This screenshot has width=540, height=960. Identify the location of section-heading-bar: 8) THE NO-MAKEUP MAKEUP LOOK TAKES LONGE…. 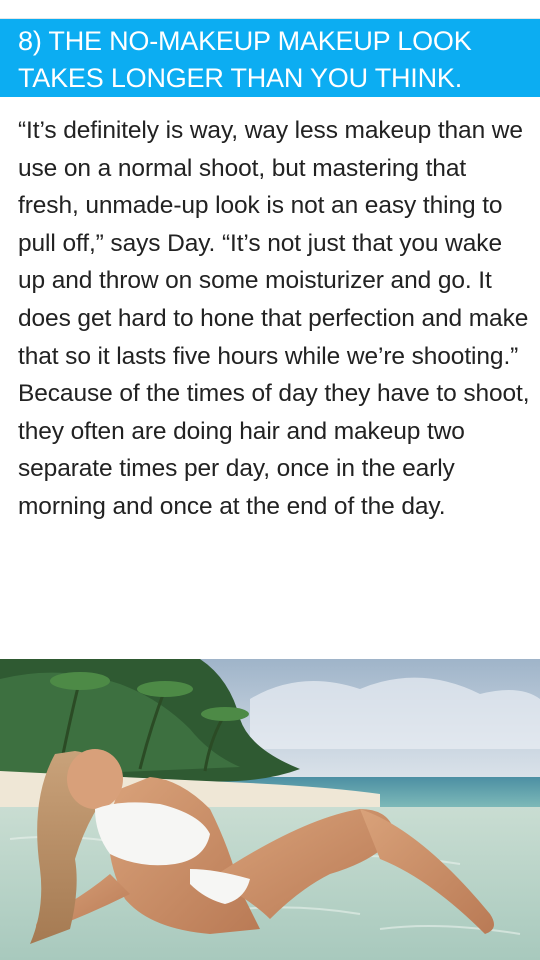
(270, 58).